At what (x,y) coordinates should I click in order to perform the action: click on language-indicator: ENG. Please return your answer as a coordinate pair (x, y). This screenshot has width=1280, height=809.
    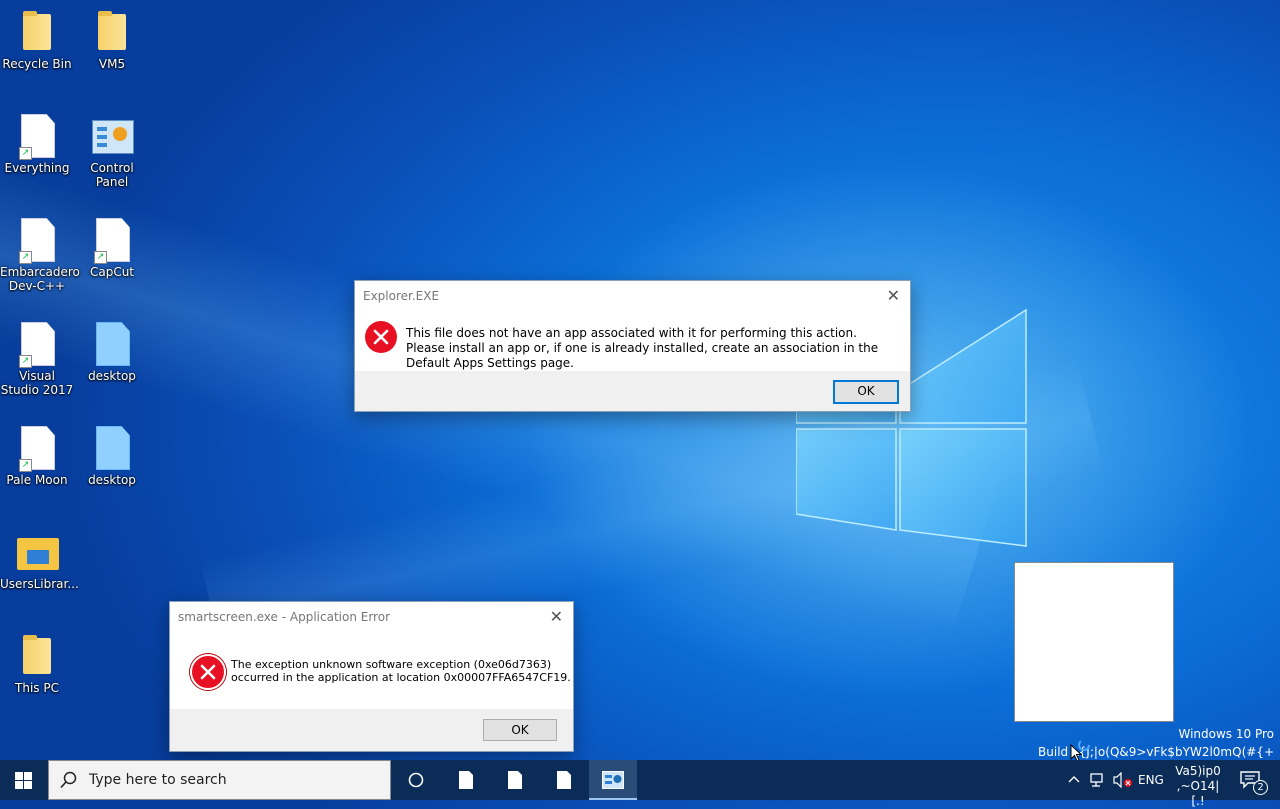
    Looking at the image, I should click on (1152, 780).